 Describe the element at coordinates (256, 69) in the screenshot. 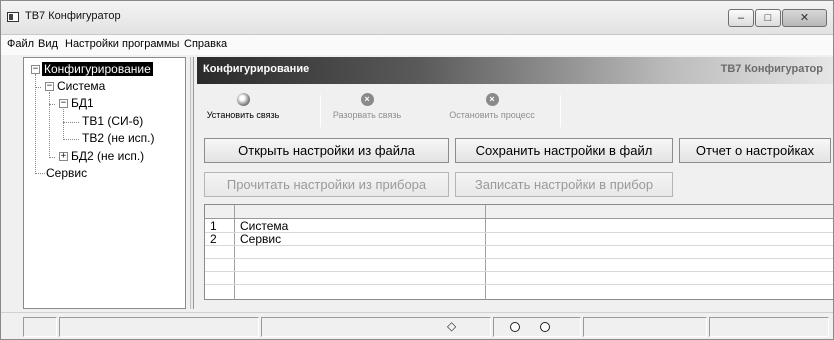

I see `panel-title: Конфигурирование` at that location.